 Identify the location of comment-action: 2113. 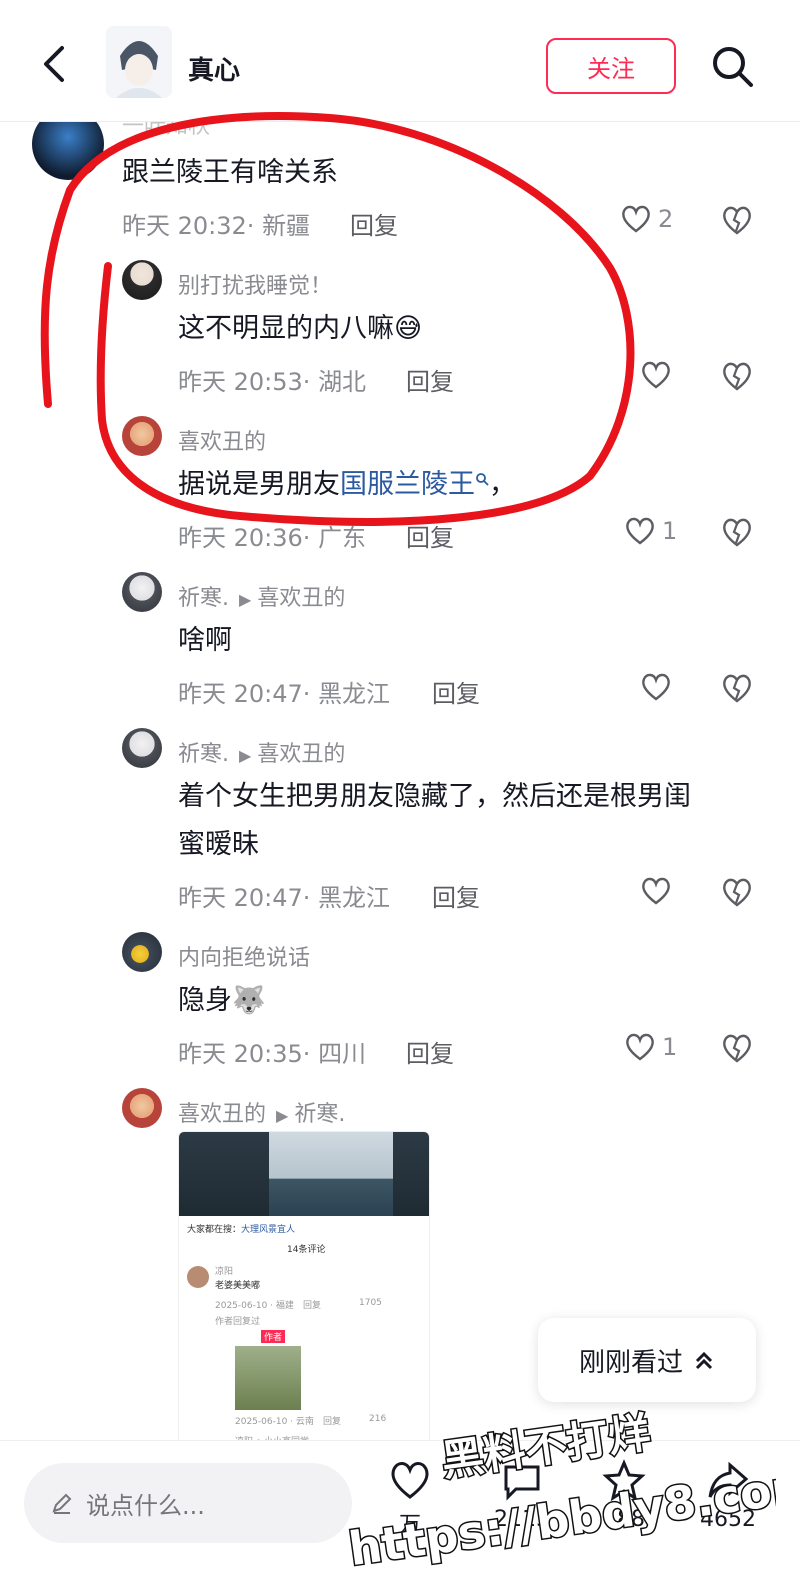
(522, 1495).